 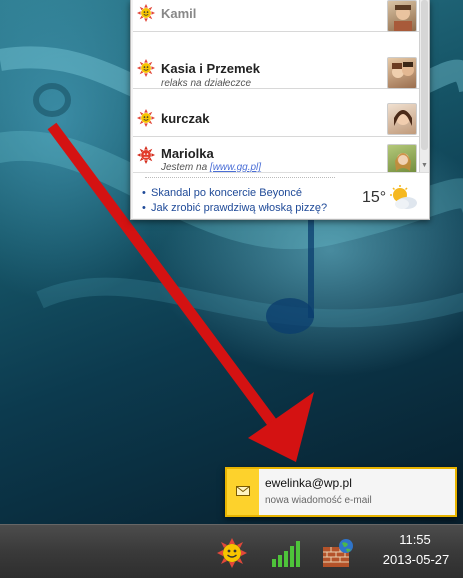 I want to click on gg-sun-icon, so click(x=232, y=553).